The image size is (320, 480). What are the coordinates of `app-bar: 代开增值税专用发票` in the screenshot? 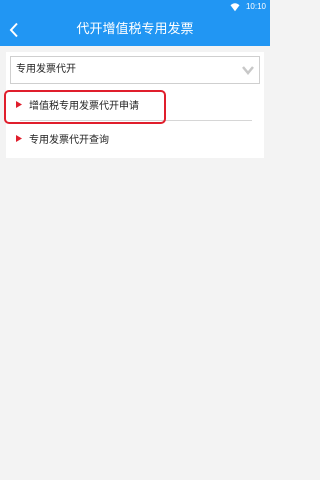 It's located at (135, 30).